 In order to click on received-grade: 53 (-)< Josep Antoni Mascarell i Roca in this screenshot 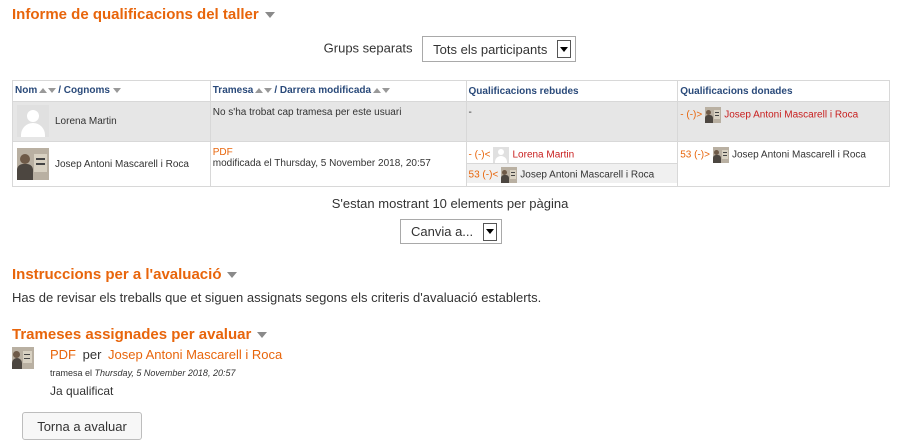, I will do `click(572, 173)`.